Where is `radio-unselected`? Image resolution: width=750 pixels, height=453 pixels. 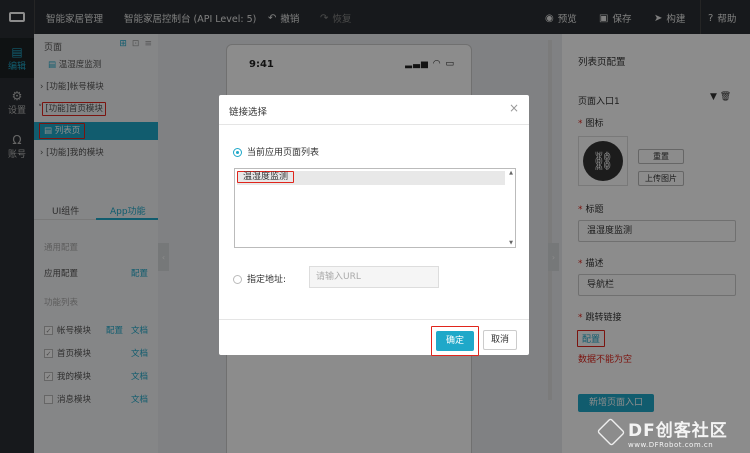 radio-unselected is located at coordinates (237, 279).